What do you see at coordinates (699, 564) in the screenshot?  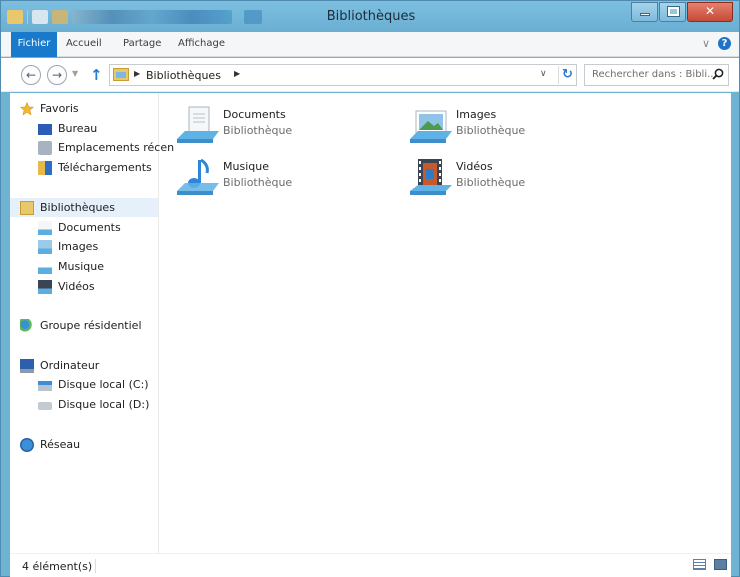 I see `details-view-icon` at bounding box center [699, 564].